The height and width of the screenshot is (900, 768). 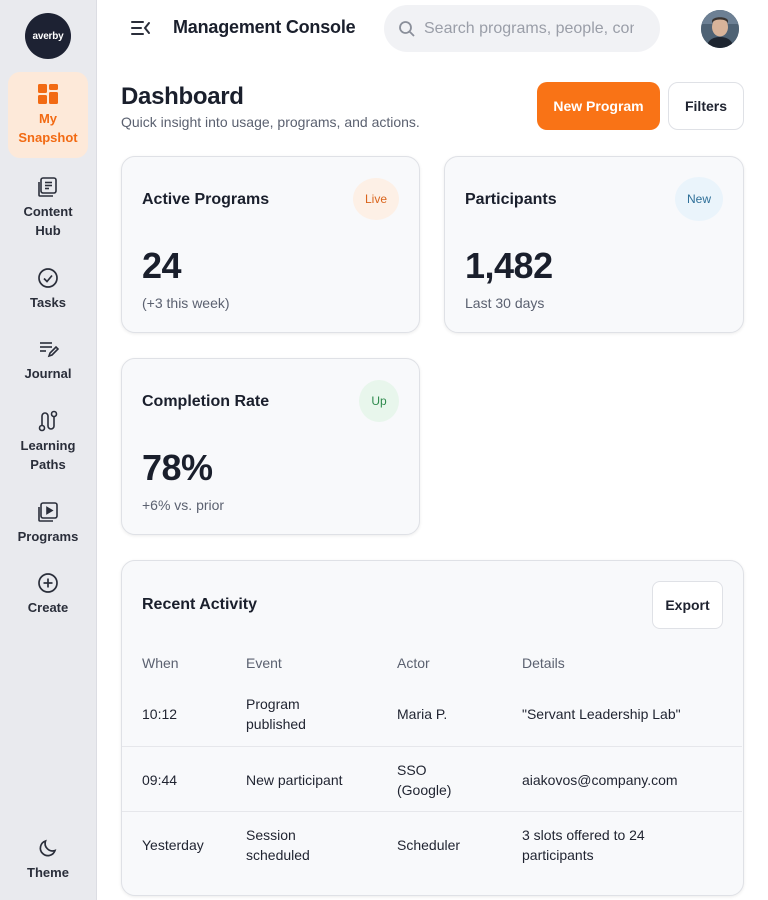 I want to click on sidebar-item-content-hub: Content Hub, so click(x=48, y=208).